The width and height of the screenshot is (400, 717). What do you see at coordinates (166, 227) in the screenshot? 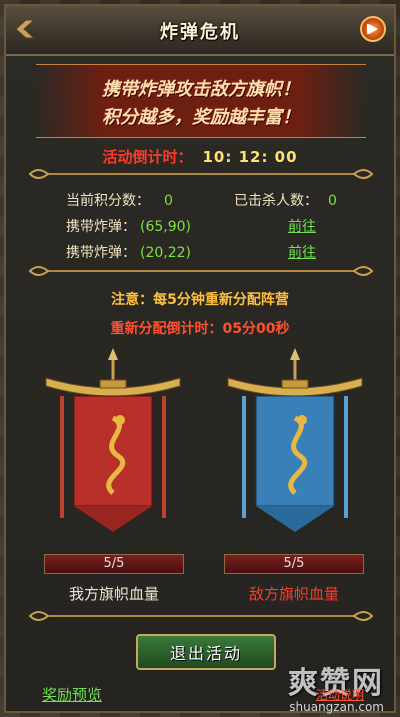
I see `bomb-1-coords: (65,90)` at bounding box center [166, 227].